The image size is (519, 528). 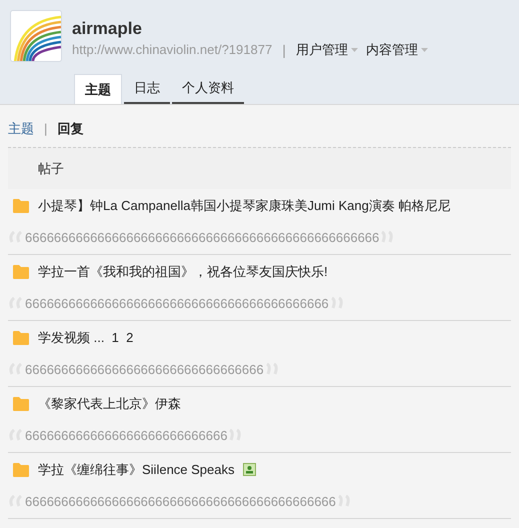 I want to click on reply-excerpt: 6666666666666666666666666666666666666666666, so click(x=180, y=501).